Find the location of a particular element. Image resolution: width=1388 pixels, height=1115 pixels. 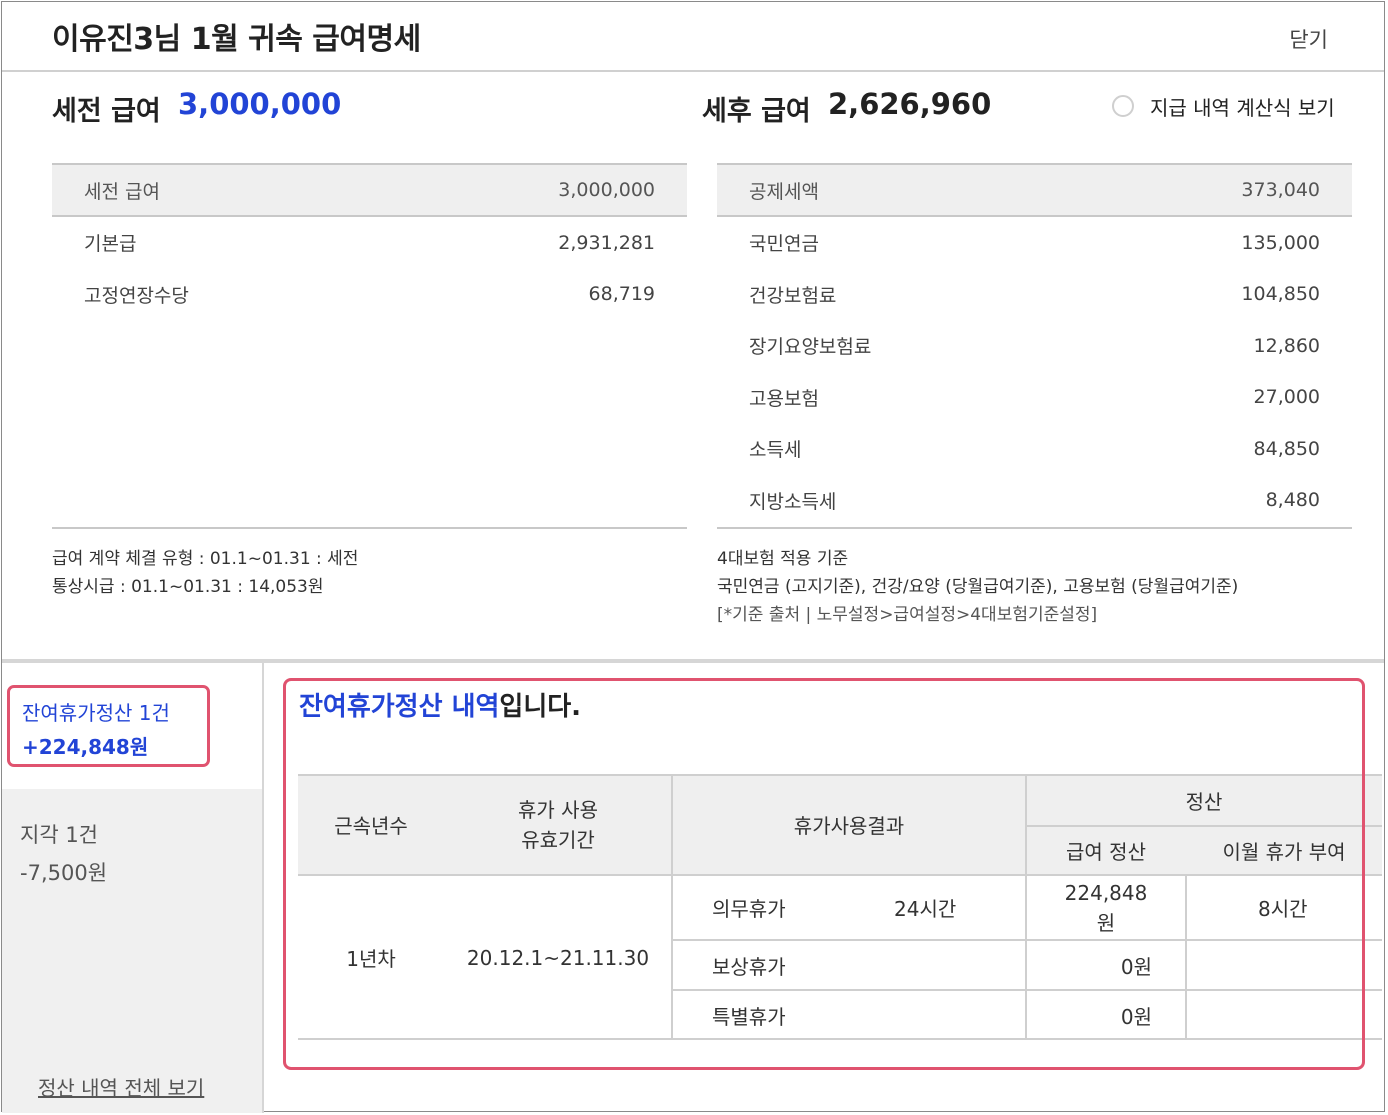

row-label: 장기요양보험료 is located at coordinates (810, 347).